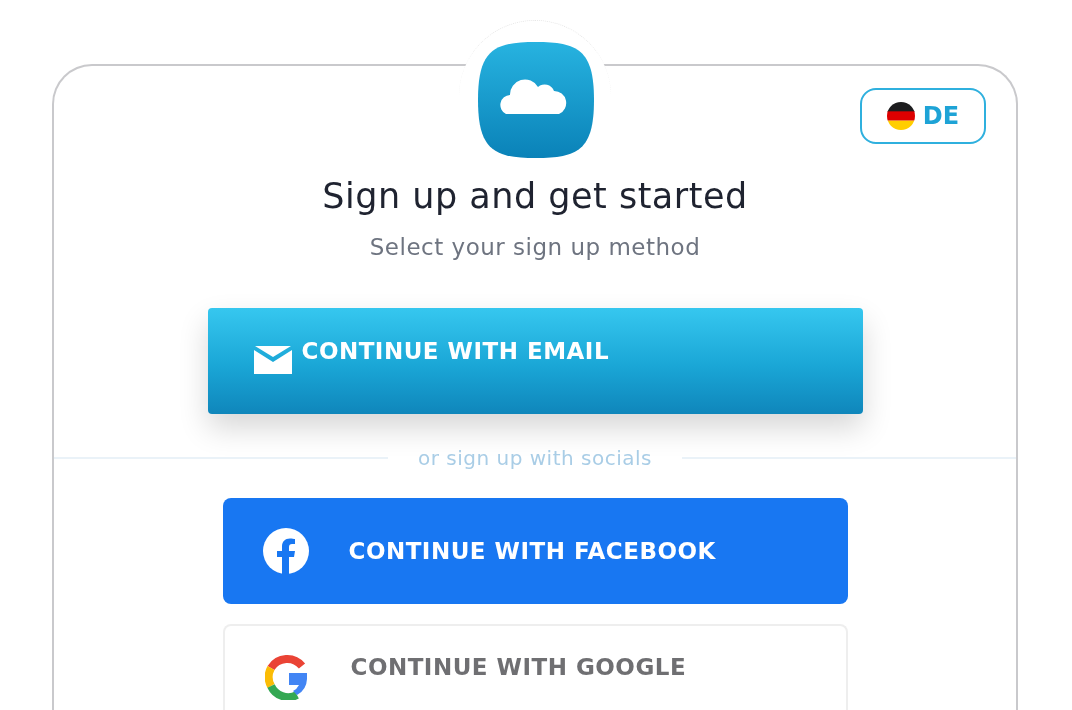  I want to click on flag-icon, so click(900, 116).